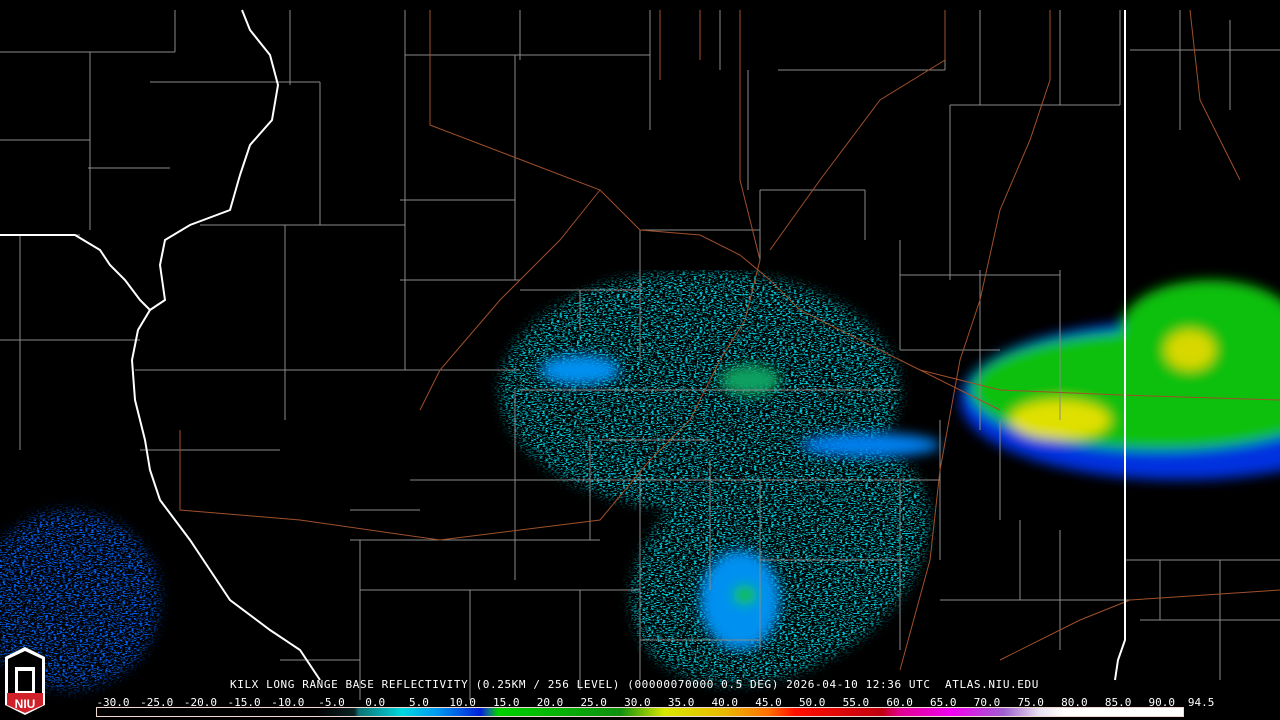 This screenshot has width=1280, height=720. I want to click on colorbar-label: -15.0, so click(244, 702).